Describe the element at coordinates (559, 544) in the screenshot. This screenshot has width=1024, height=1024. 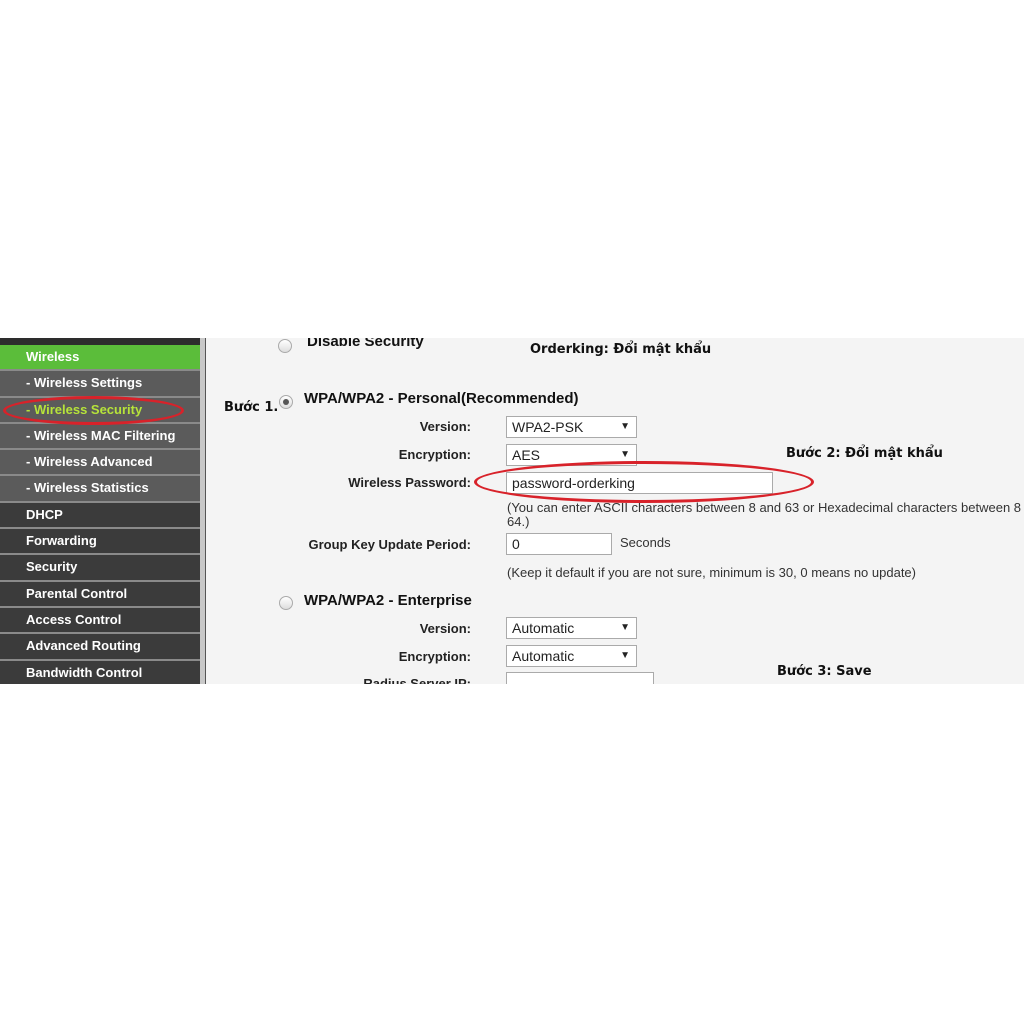
I see `group-key-input: 0` at that location.